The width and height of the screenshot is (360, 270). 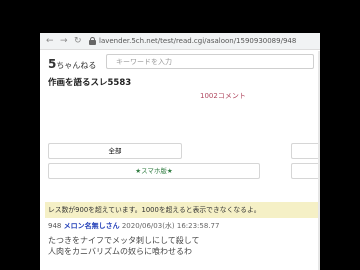 What do you see at coordinates (124, 246) in the screenshot?
I see `post-body: たつきをナイフでメッタ刺しにして殺して 人肉をカニバリズムの奴らに喰わせるわ` at bounding box center [124, 246].